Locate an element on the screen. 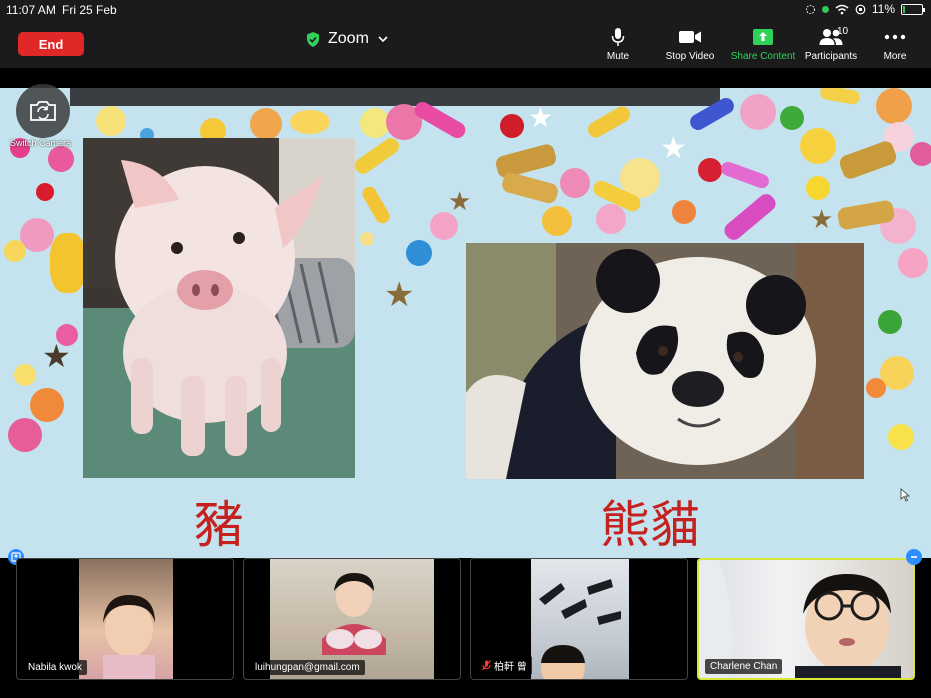  battery-level-fill is located at coordinates (904, 9).